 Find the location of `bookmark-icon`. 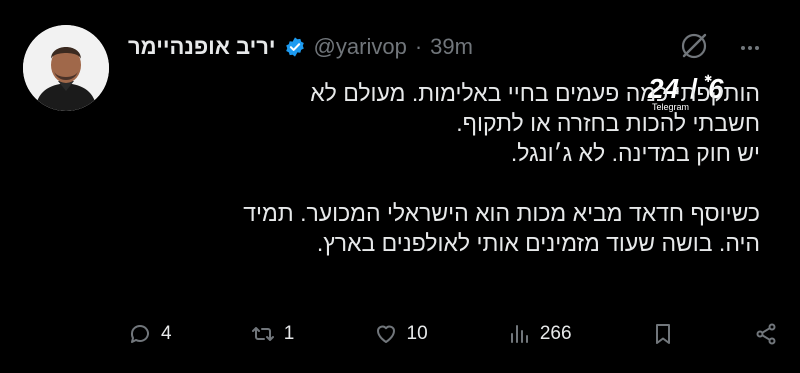

bookmark-icon is located at coordinates (662, 334).